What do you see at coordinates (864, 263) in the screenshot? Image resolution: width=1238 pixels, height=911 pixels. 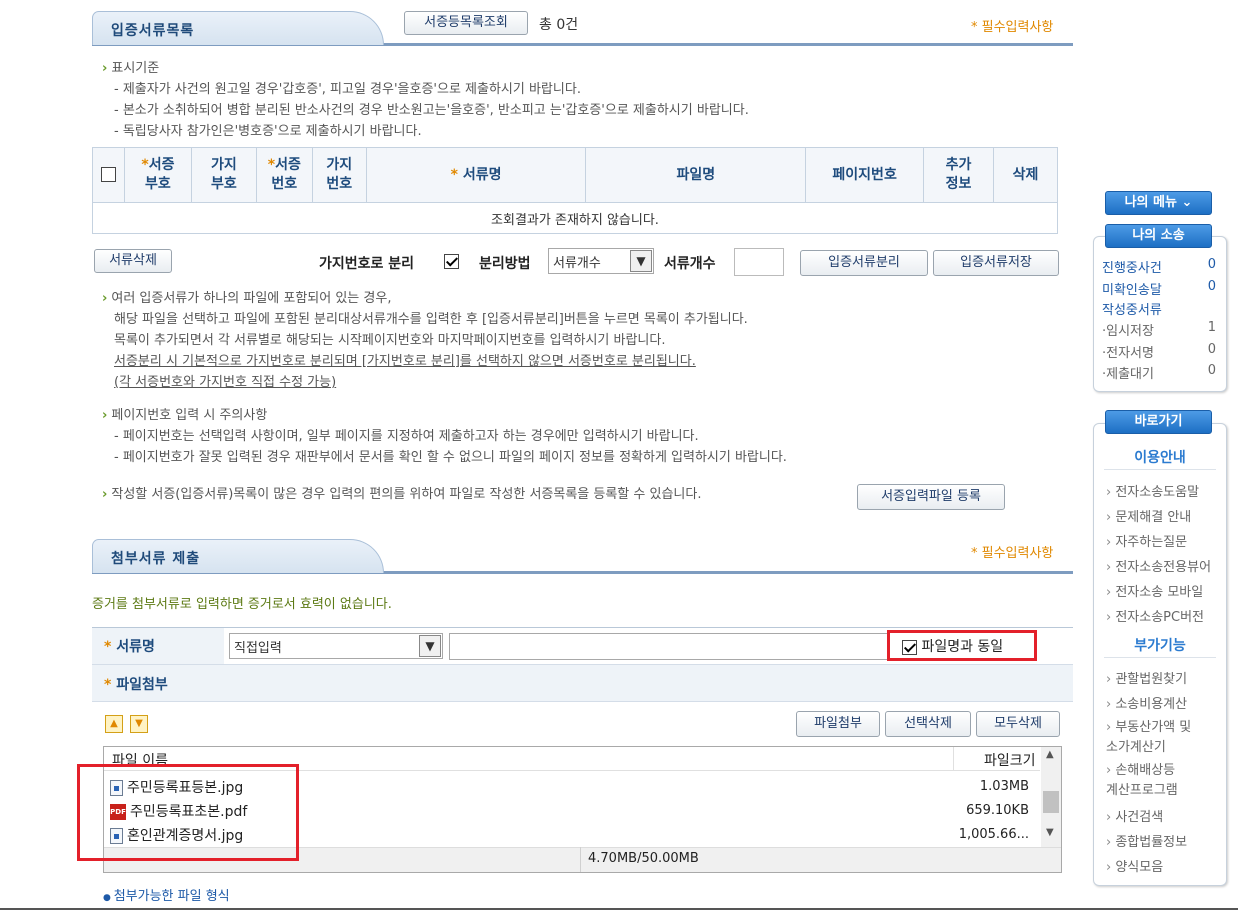 I see `split-evidence-button: 입증서류분리` at bounding box center [864, 263].